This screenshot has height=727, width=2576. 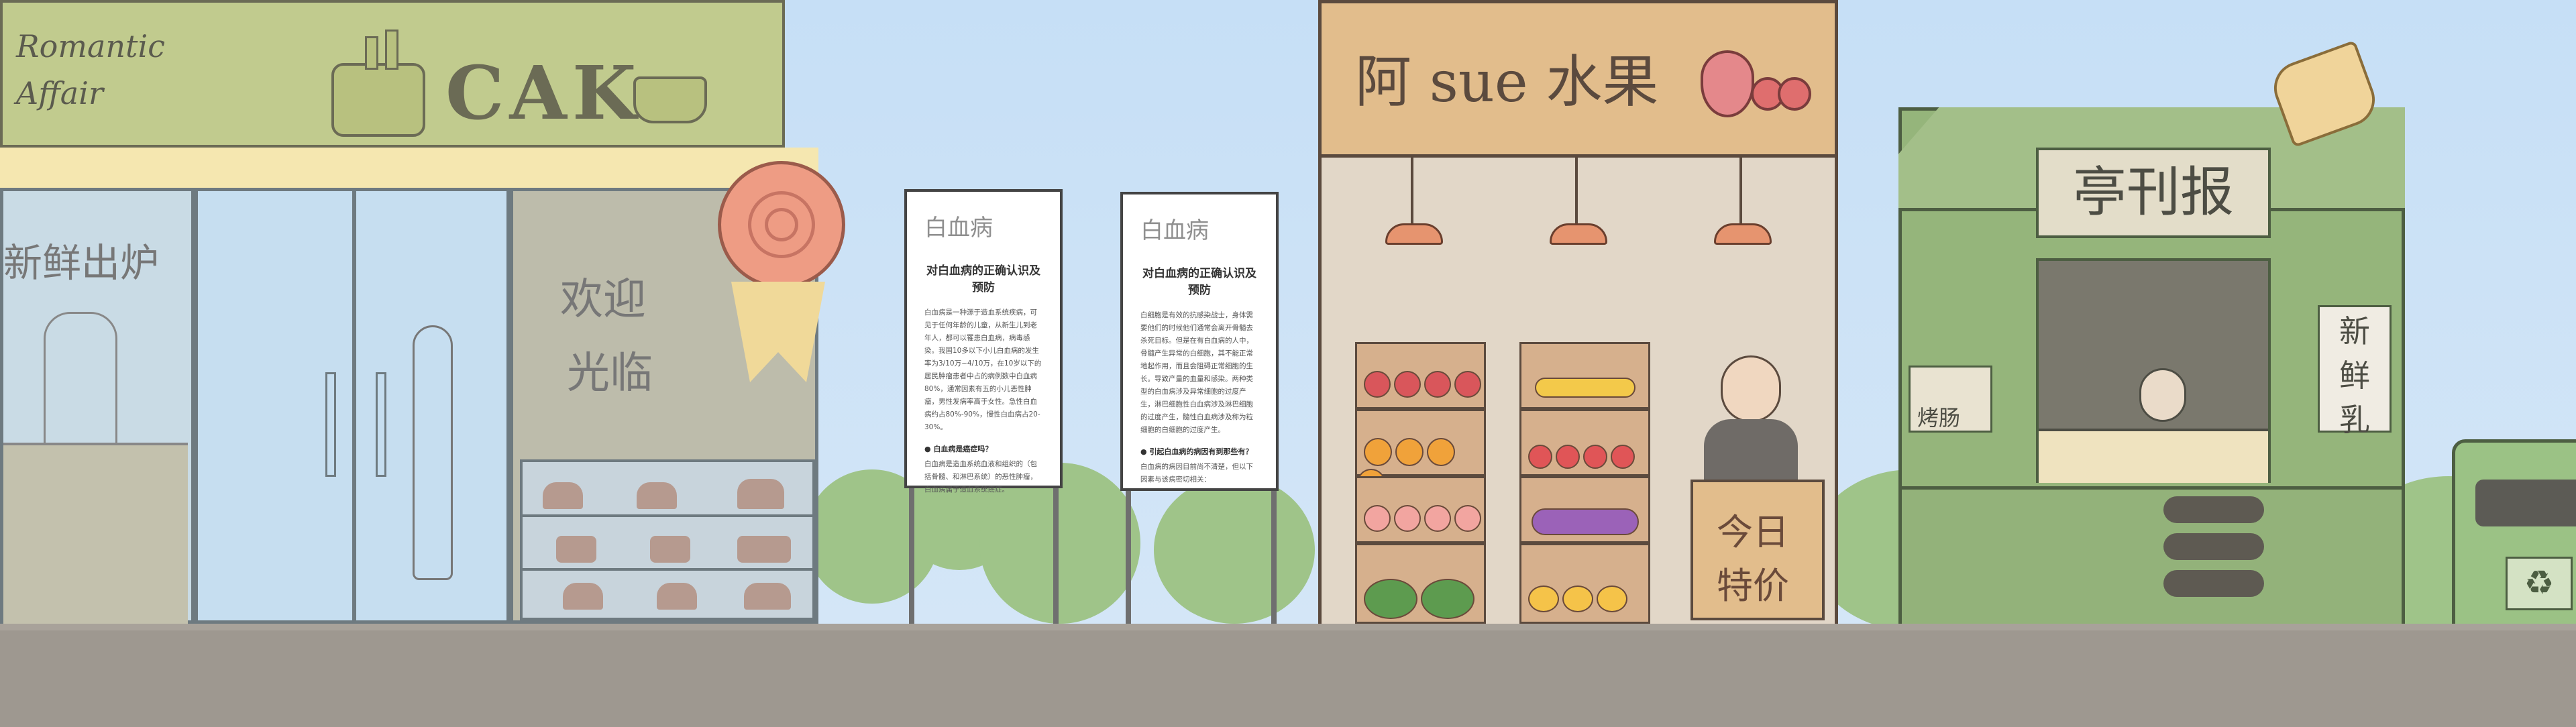 I want to click on cherry-icon, so click(x=1794, y=94).